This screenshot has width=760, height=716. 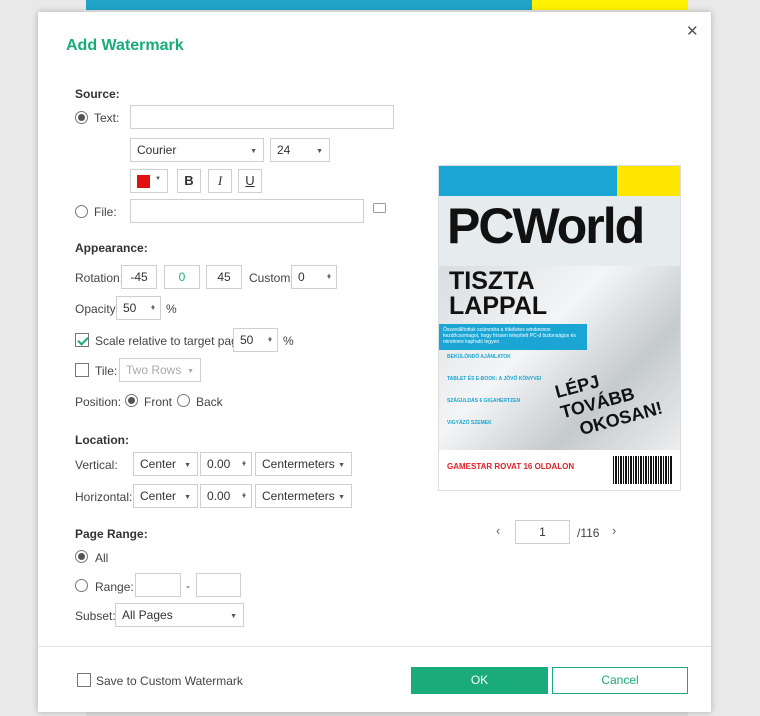 I want to click on font-select-value: Courier, so click(x=157, y=150).